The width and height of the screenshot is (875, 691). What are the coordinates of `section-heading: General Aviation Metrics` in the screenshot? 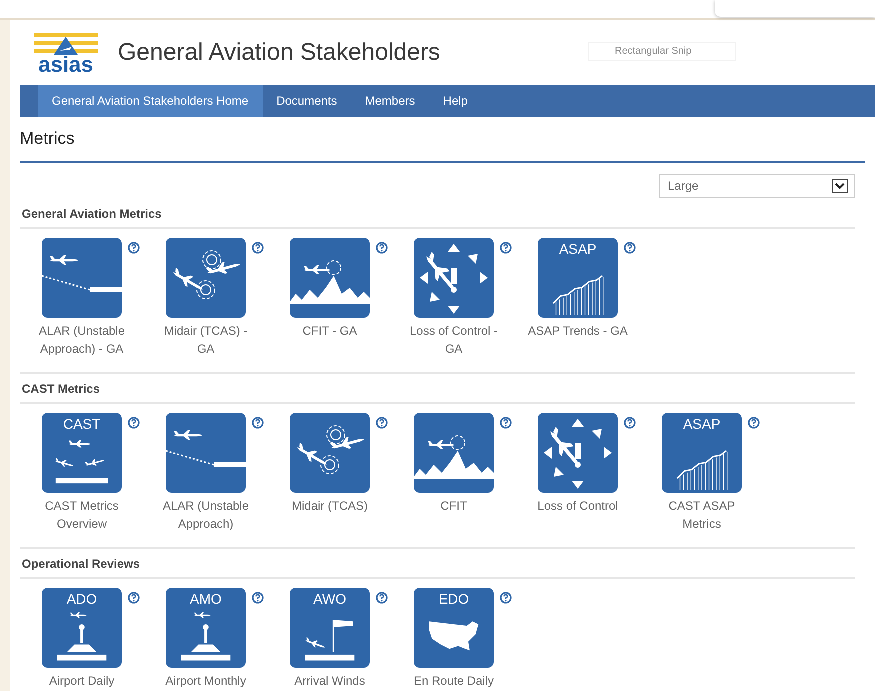 It's located at (437, 218).